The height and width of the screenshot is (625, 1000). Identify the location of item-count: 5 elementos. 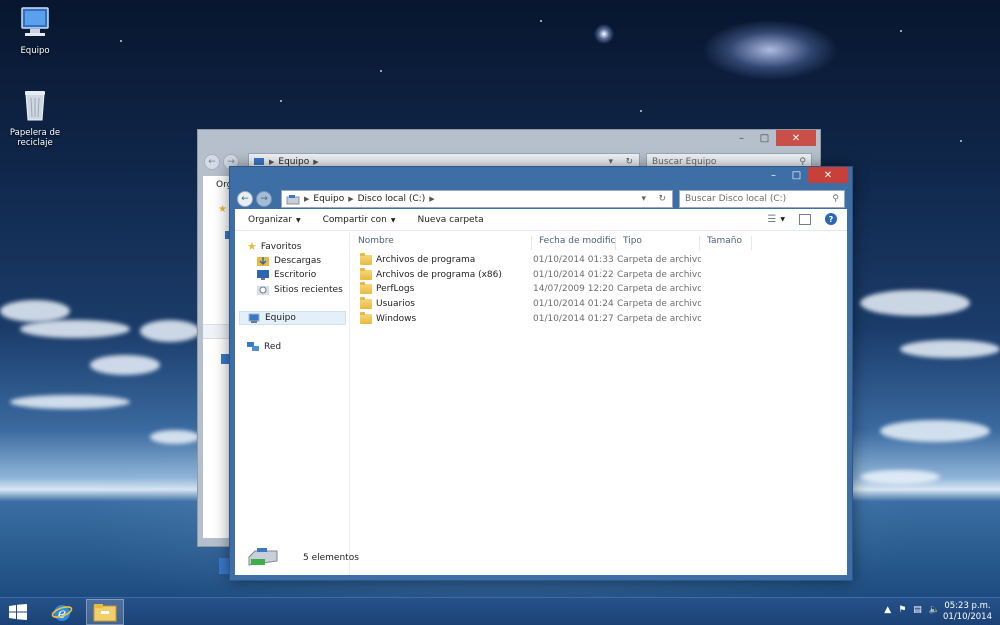
(331, 558).